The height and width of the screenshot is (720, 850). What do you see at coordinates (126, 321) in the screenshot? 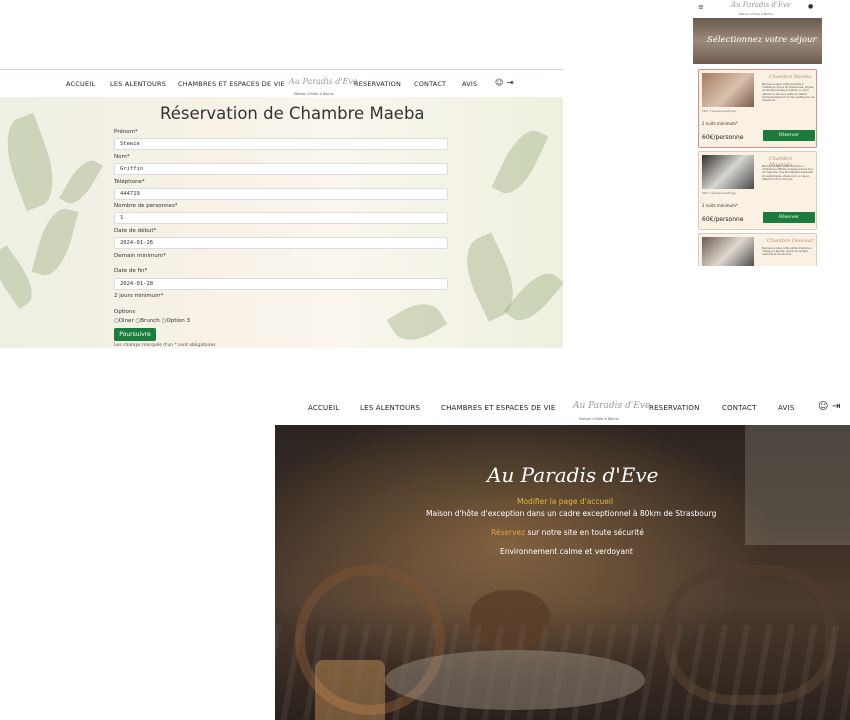
I see `option-diner-label: Diner` at bounding box center [126, 321].